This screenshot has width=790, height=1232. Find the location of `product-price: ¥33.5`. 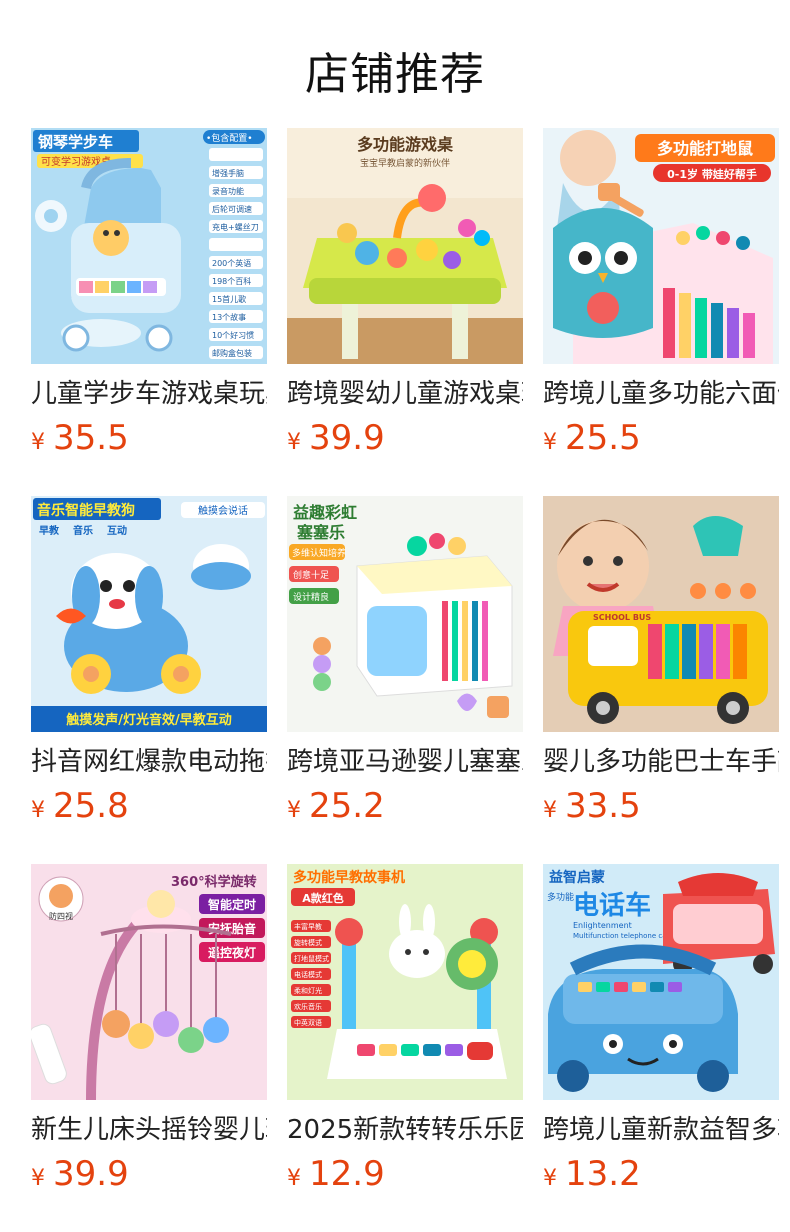

product-price: ¥33.5 is located at coordinates (592, 806).